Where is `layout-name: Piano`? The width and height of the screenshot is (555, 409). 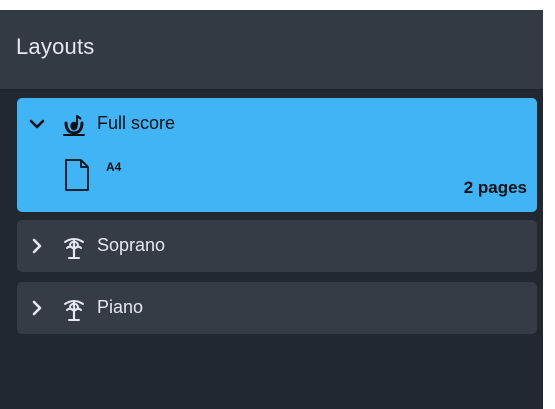
layout-name: Piano is located at coordinates (120, 307).